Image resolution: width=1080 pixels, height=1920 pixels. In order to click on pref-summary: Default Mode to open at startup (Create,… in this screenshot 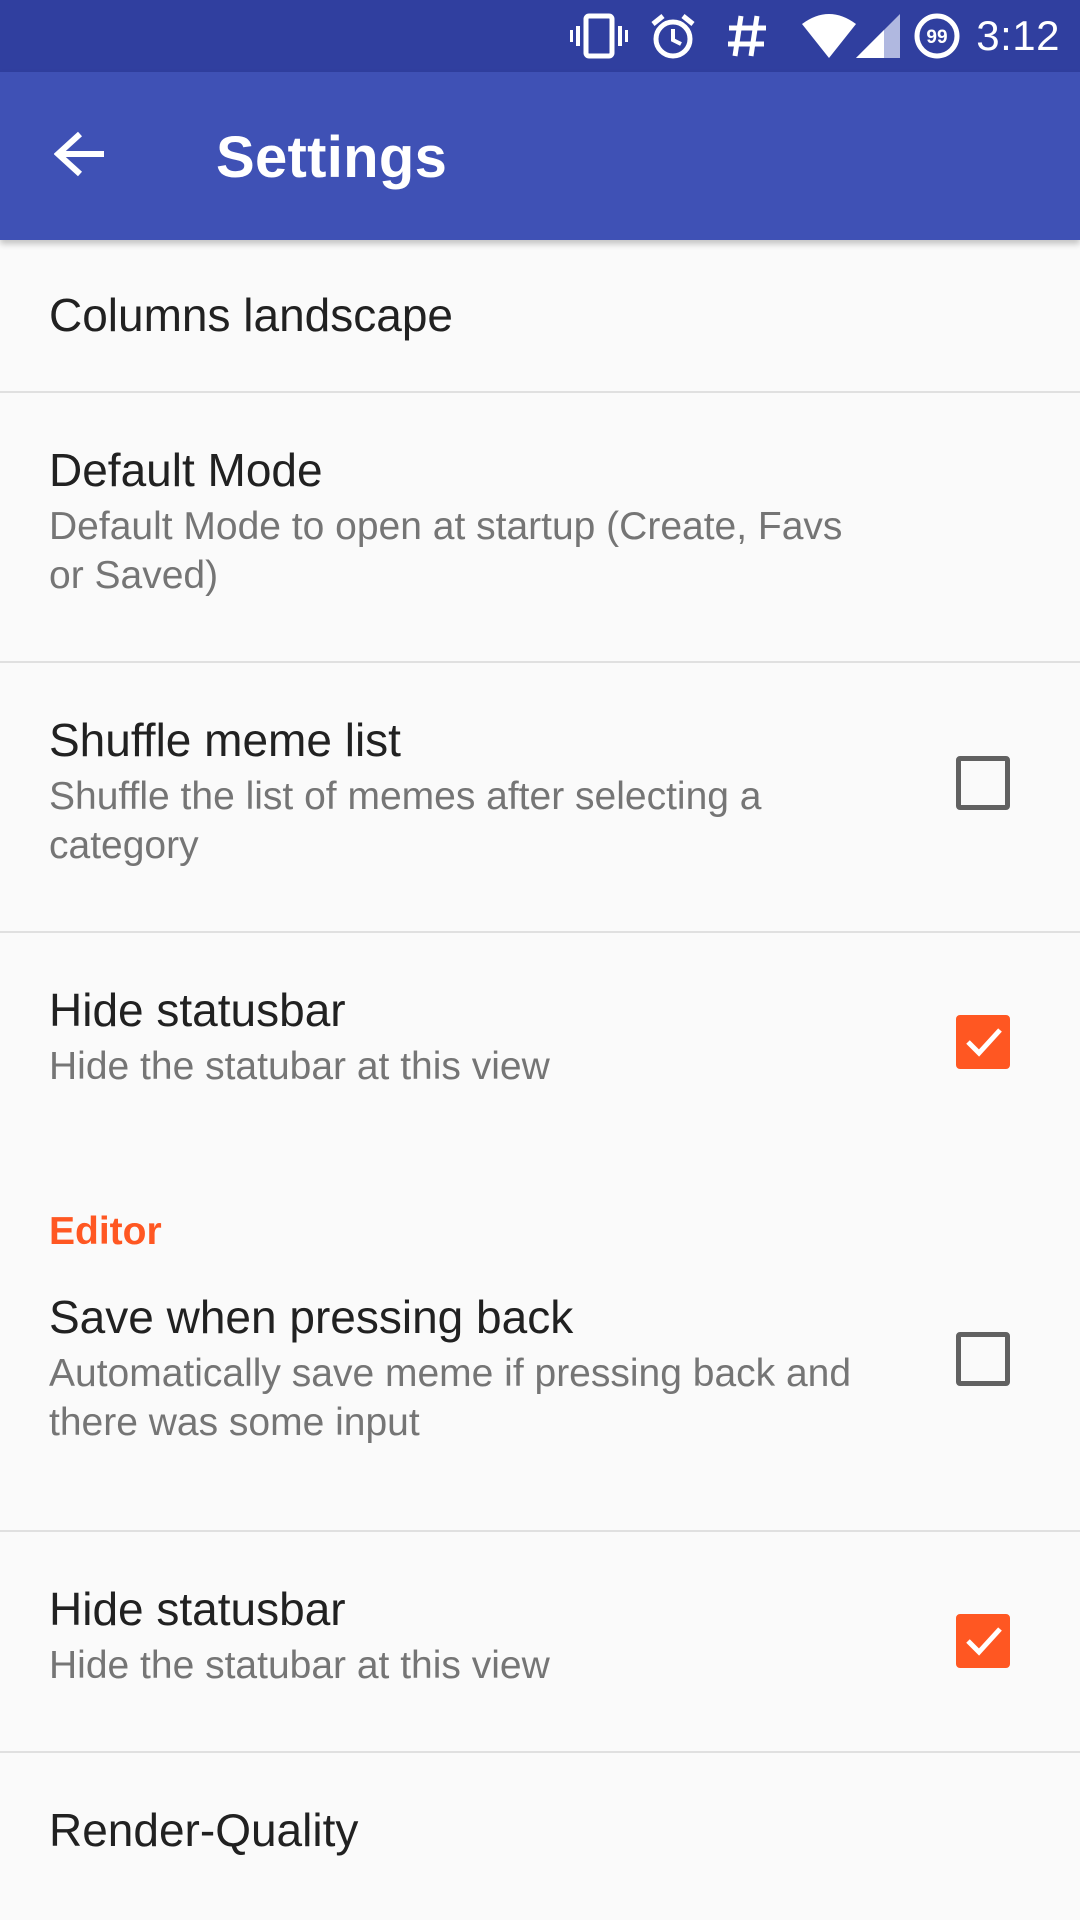, I will do `click(446, 551)`.